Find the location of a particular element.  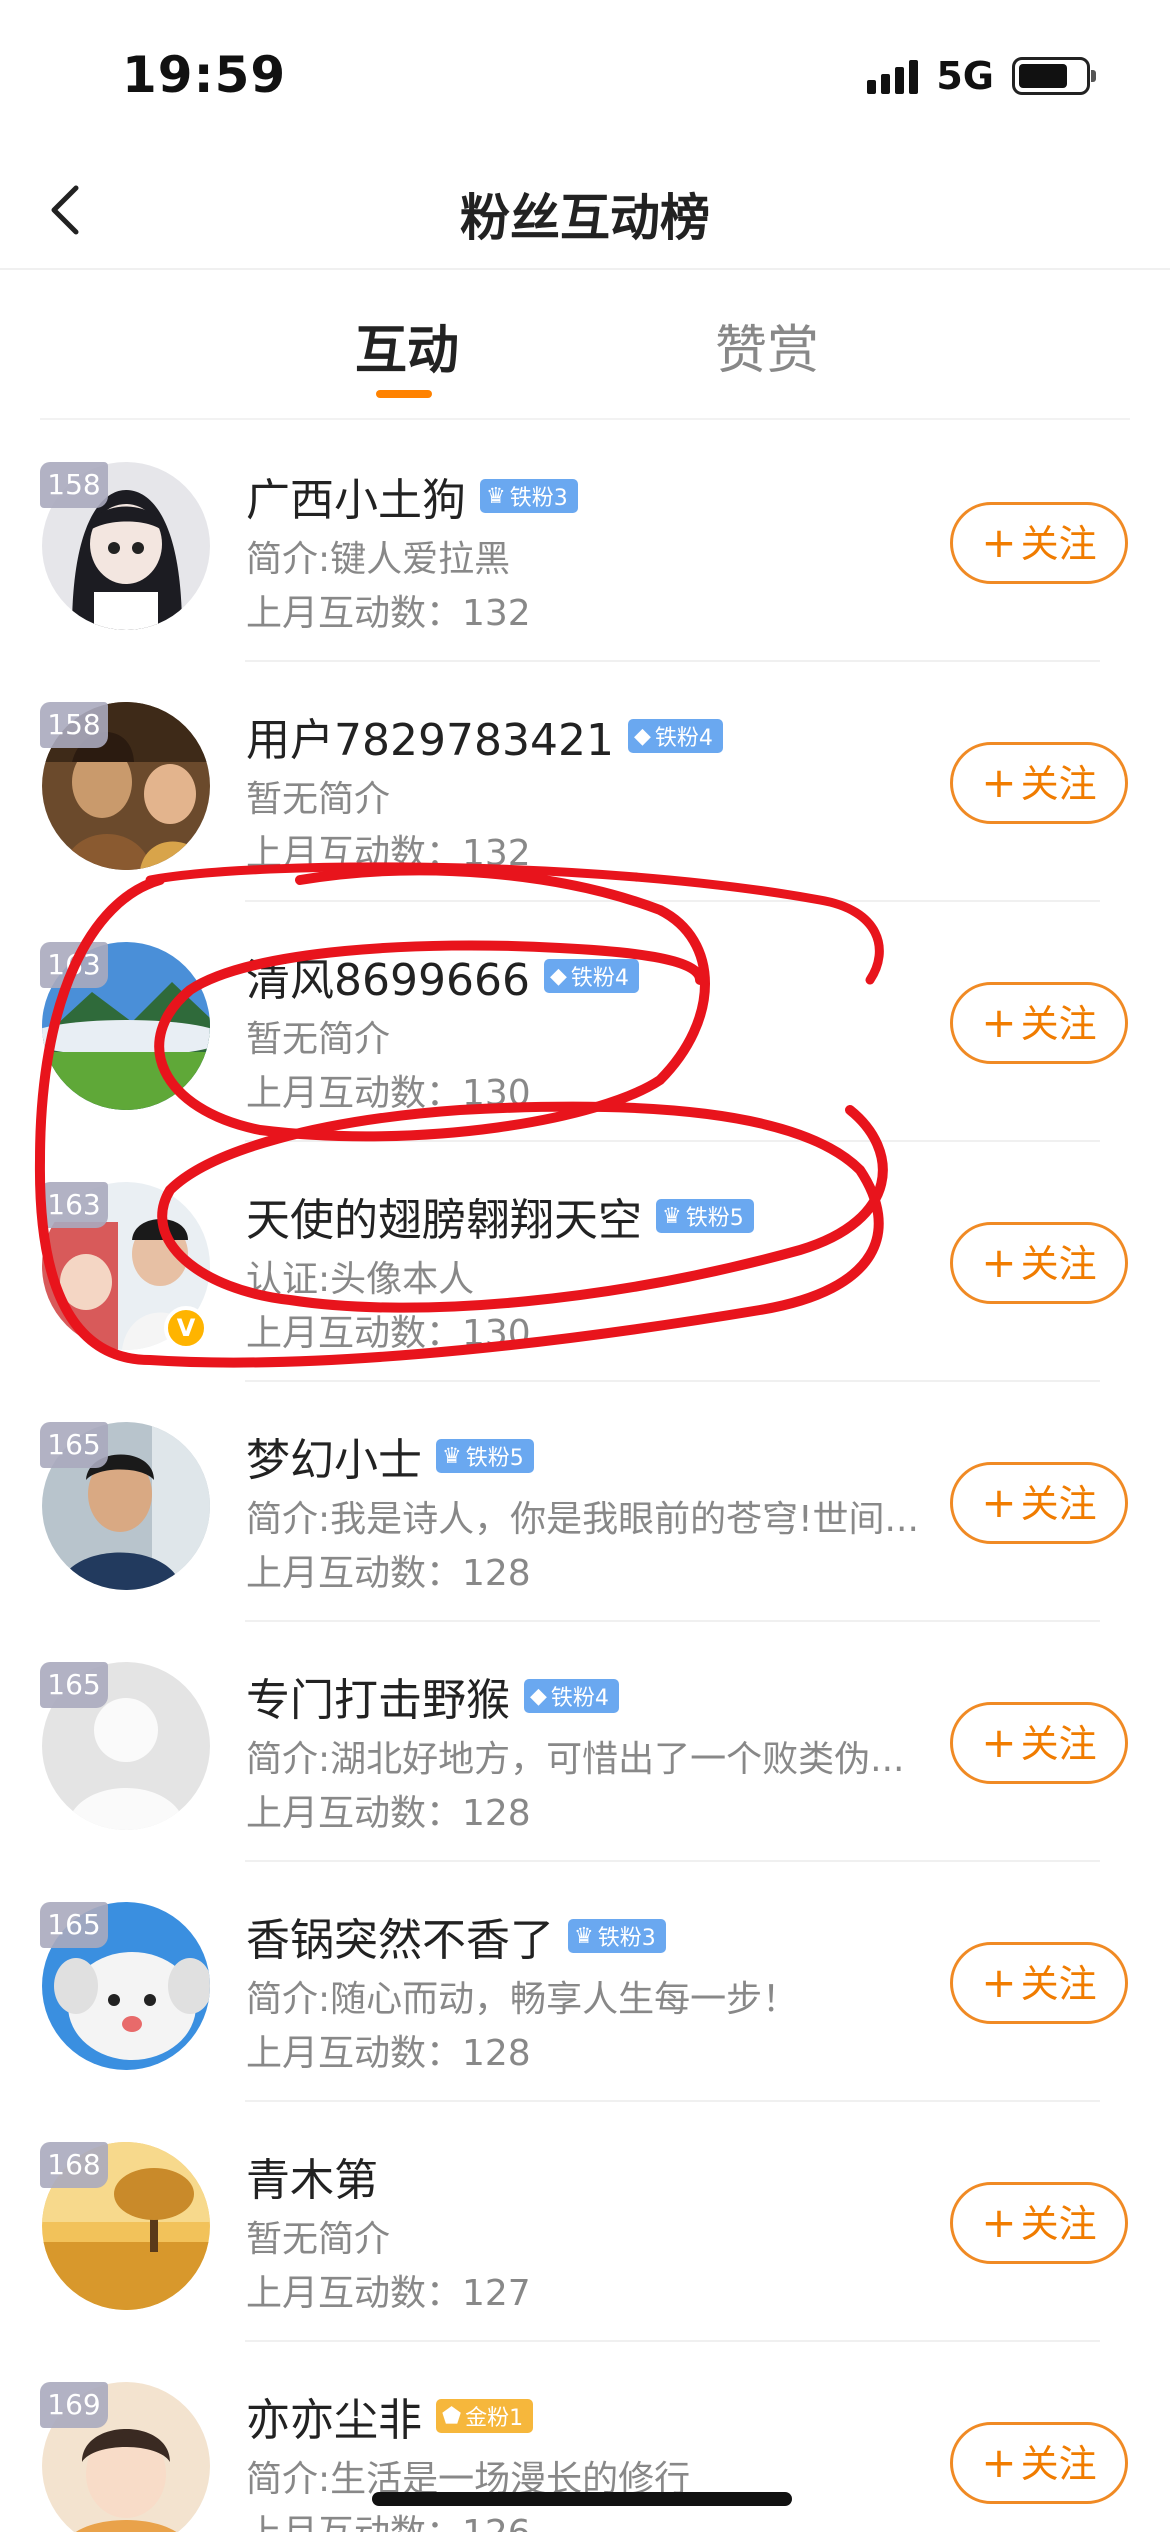

fan-name-line: 天使的翅膀翱翔天空 ♛ 铁粉5 is located at coordinates (500, 1216).